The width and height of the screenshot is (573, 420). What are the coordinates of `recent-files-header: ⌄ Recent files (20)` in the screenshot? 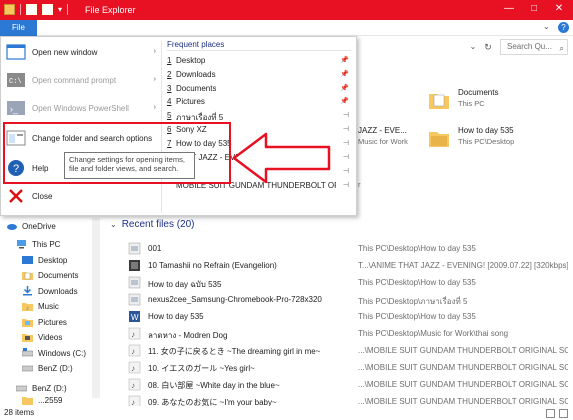 It's located at (152, 224).